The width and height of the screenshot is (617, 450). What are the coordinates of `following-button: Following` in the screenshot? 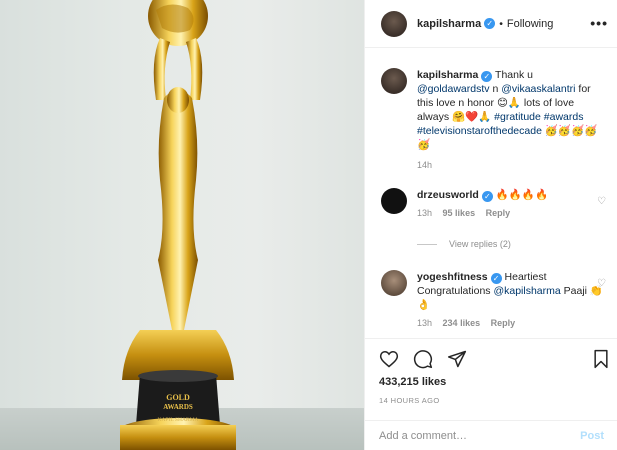 It's located at (530, 24).